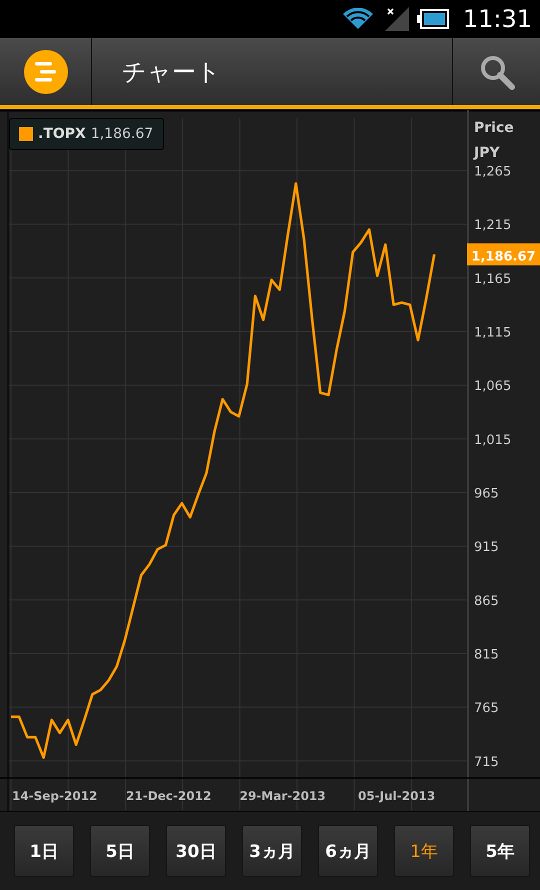 The height and width of the screenshot is (890, 540). What do you see at coordinates (169, 796) in the screenshot?
I see `x-tick-label: 21-Dec-2012` at bounding box center [169, 796].